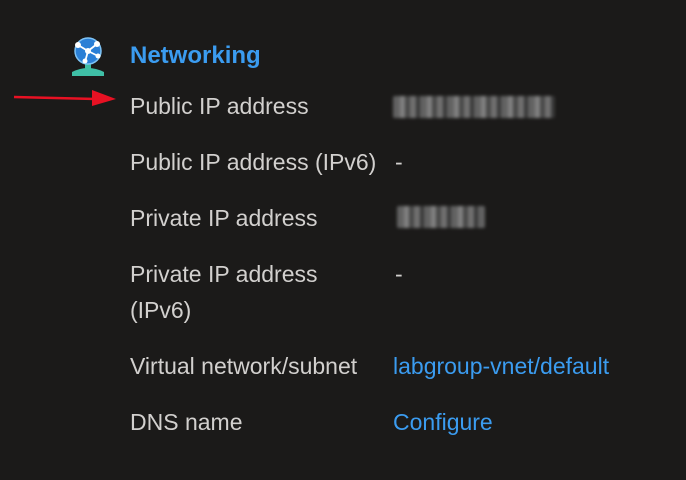 Image resolution: width=686 pixels, height=480 pixels. Describe the element at coordinates (441, 217) in the screenshot. I see `private-ip-value-redacted` at that location.